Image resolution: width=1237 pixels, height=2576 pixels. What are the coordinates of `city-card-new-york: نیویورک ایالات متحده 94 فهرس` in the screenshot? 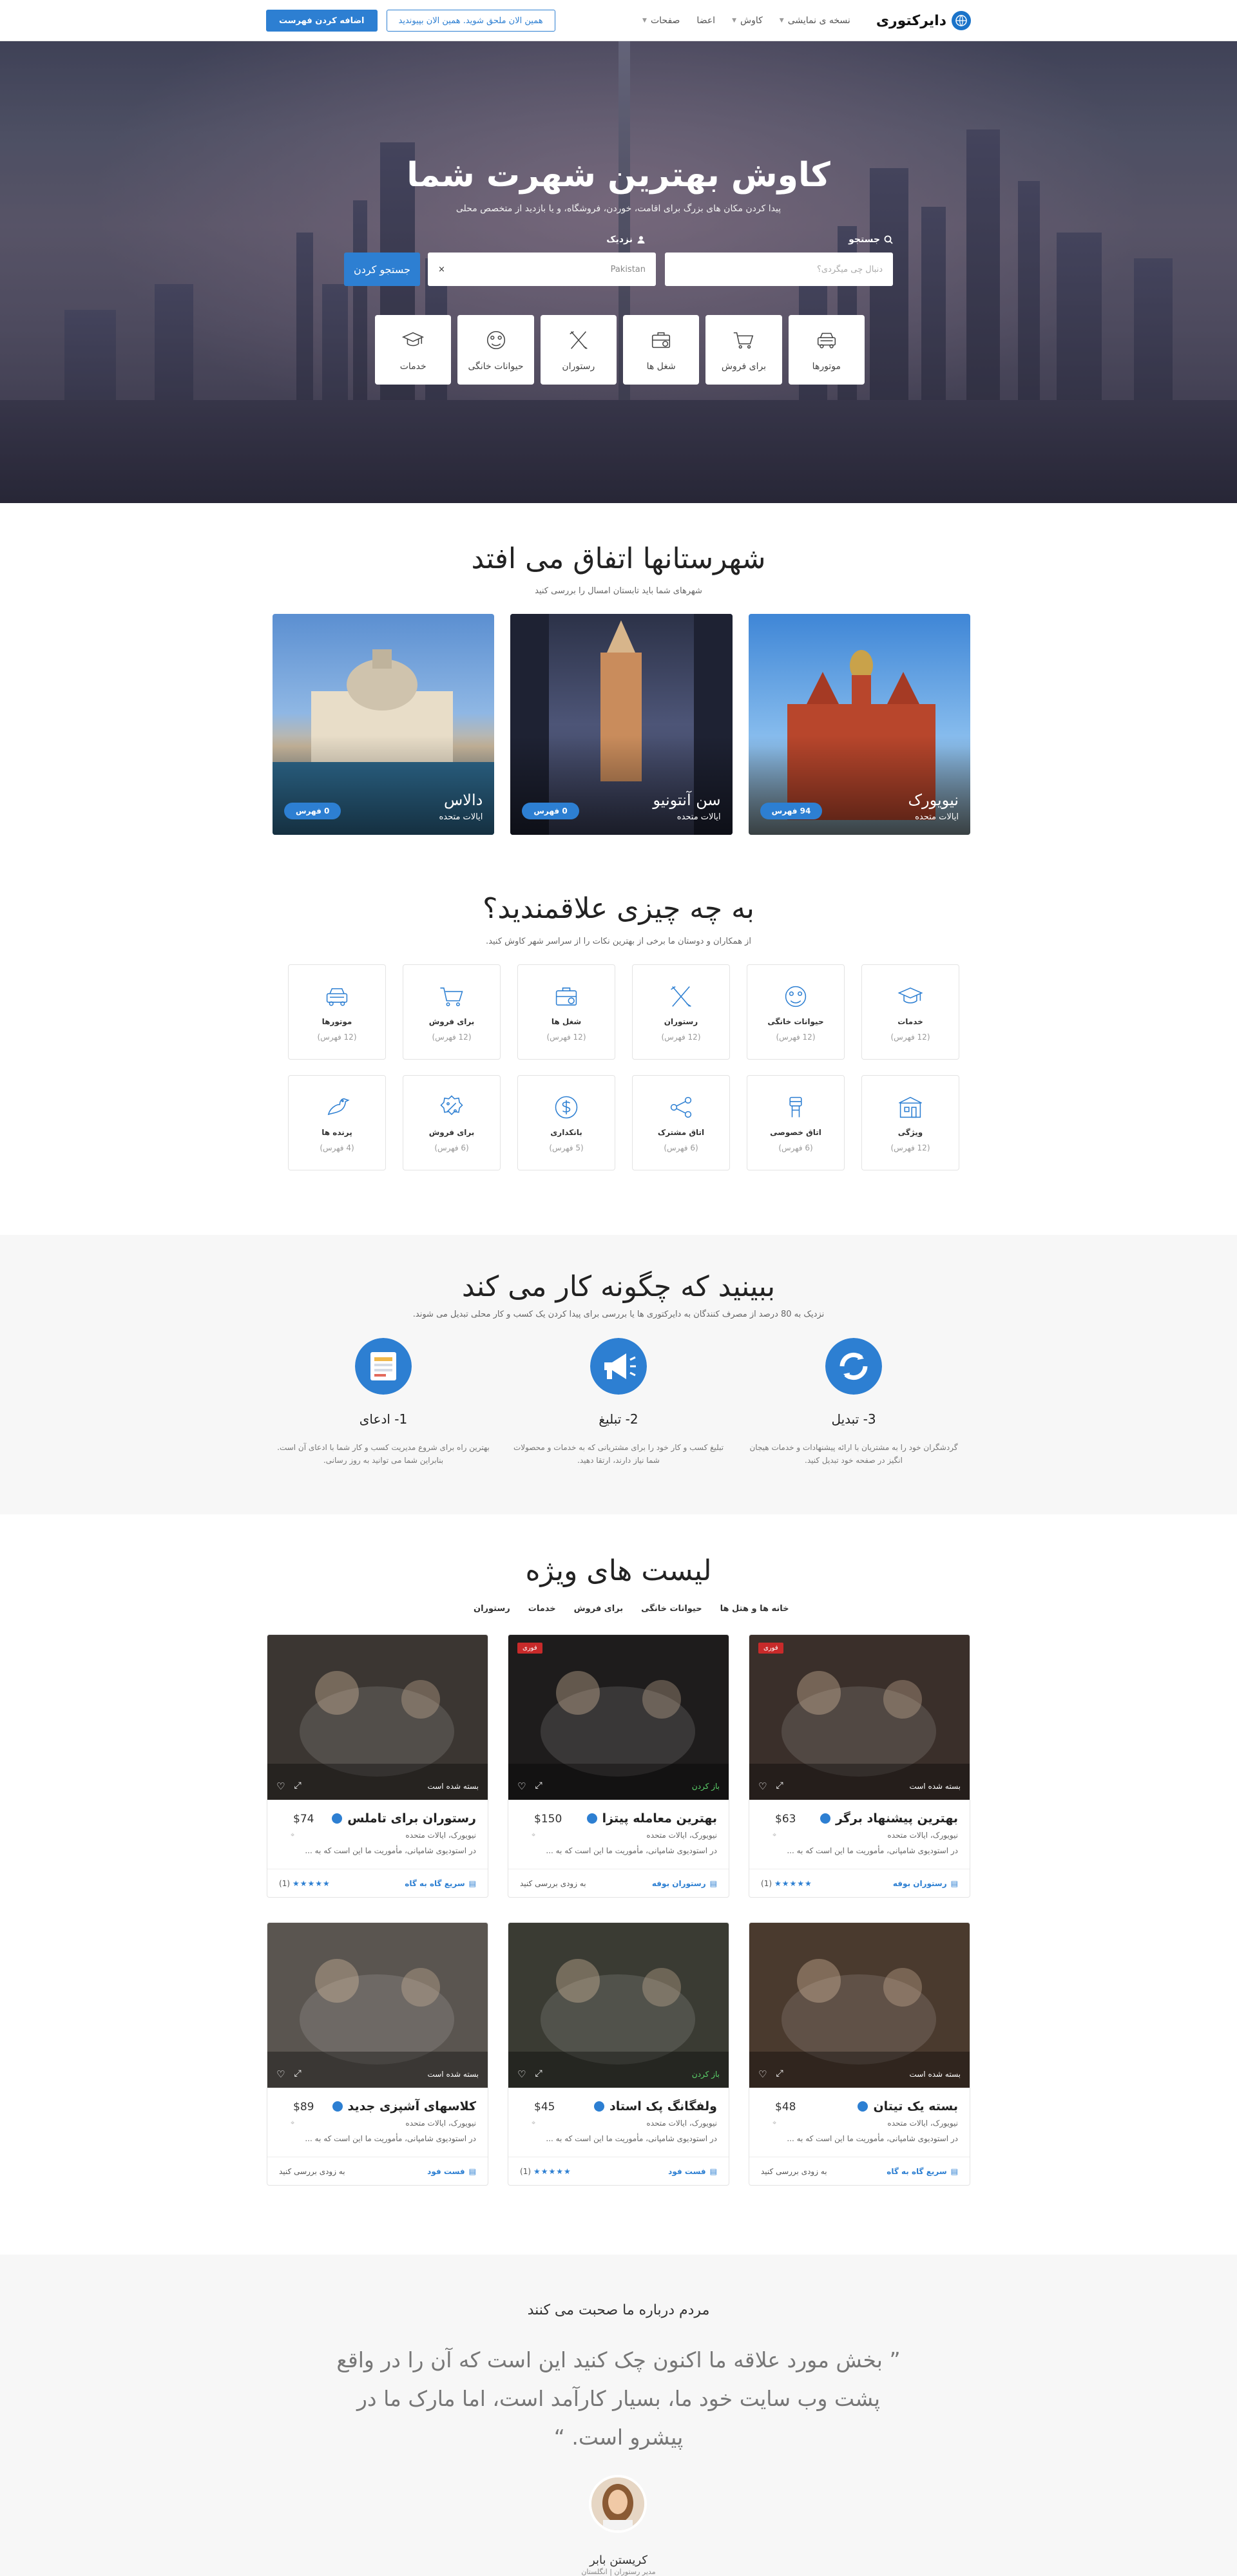 It's located at (859, 724).